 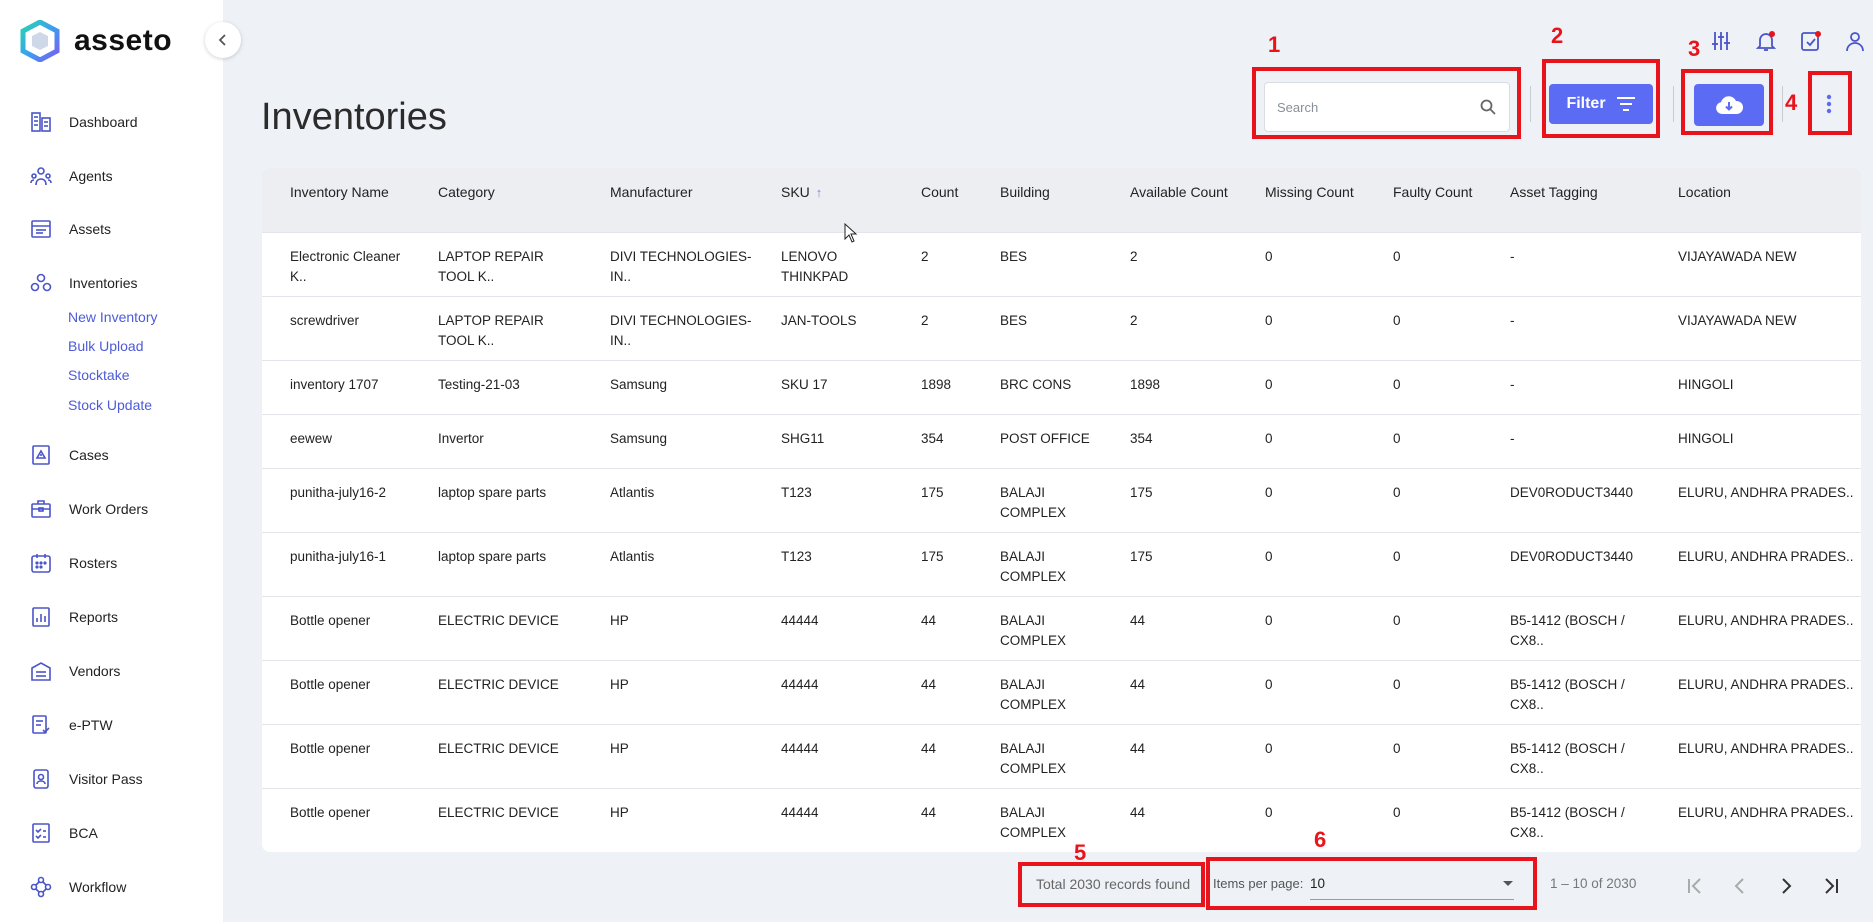 I want to click on sidebar-item-work-orders: Work Orders, so click(x=88, y=509).